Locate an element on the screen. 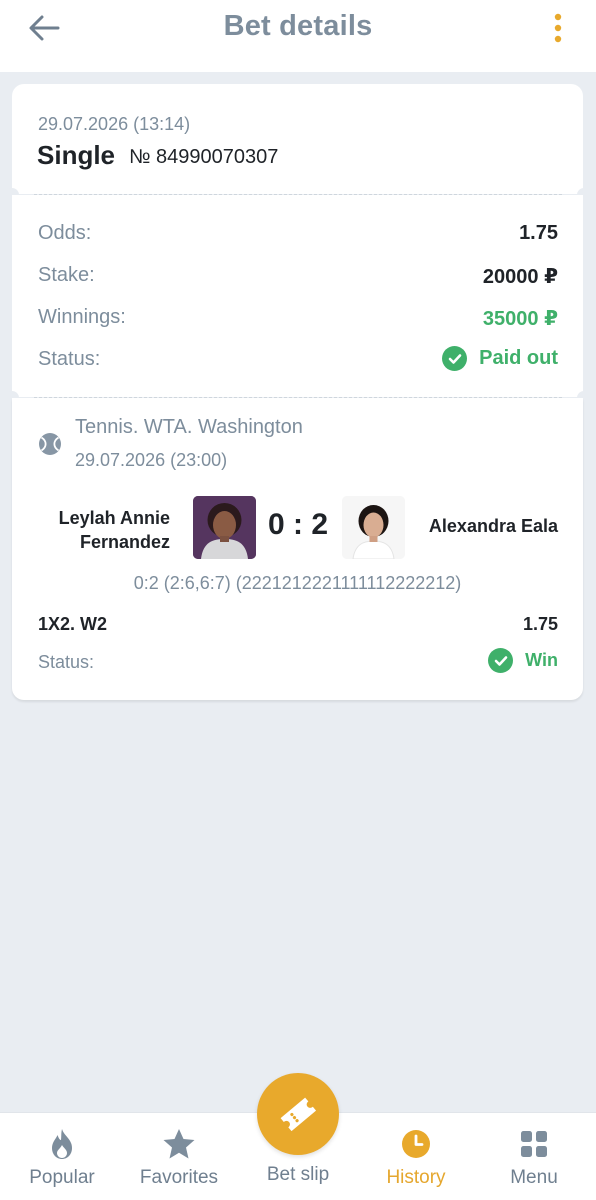 The width and height of the screenshot is (596, 1200). status-value: Paid out is located at coordinates (518, 358).